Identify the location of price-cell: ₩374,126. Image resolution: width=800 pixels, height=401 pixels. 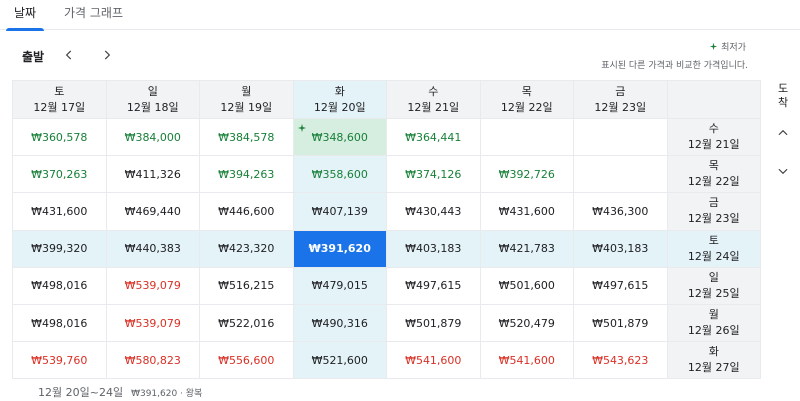
(433, 174).